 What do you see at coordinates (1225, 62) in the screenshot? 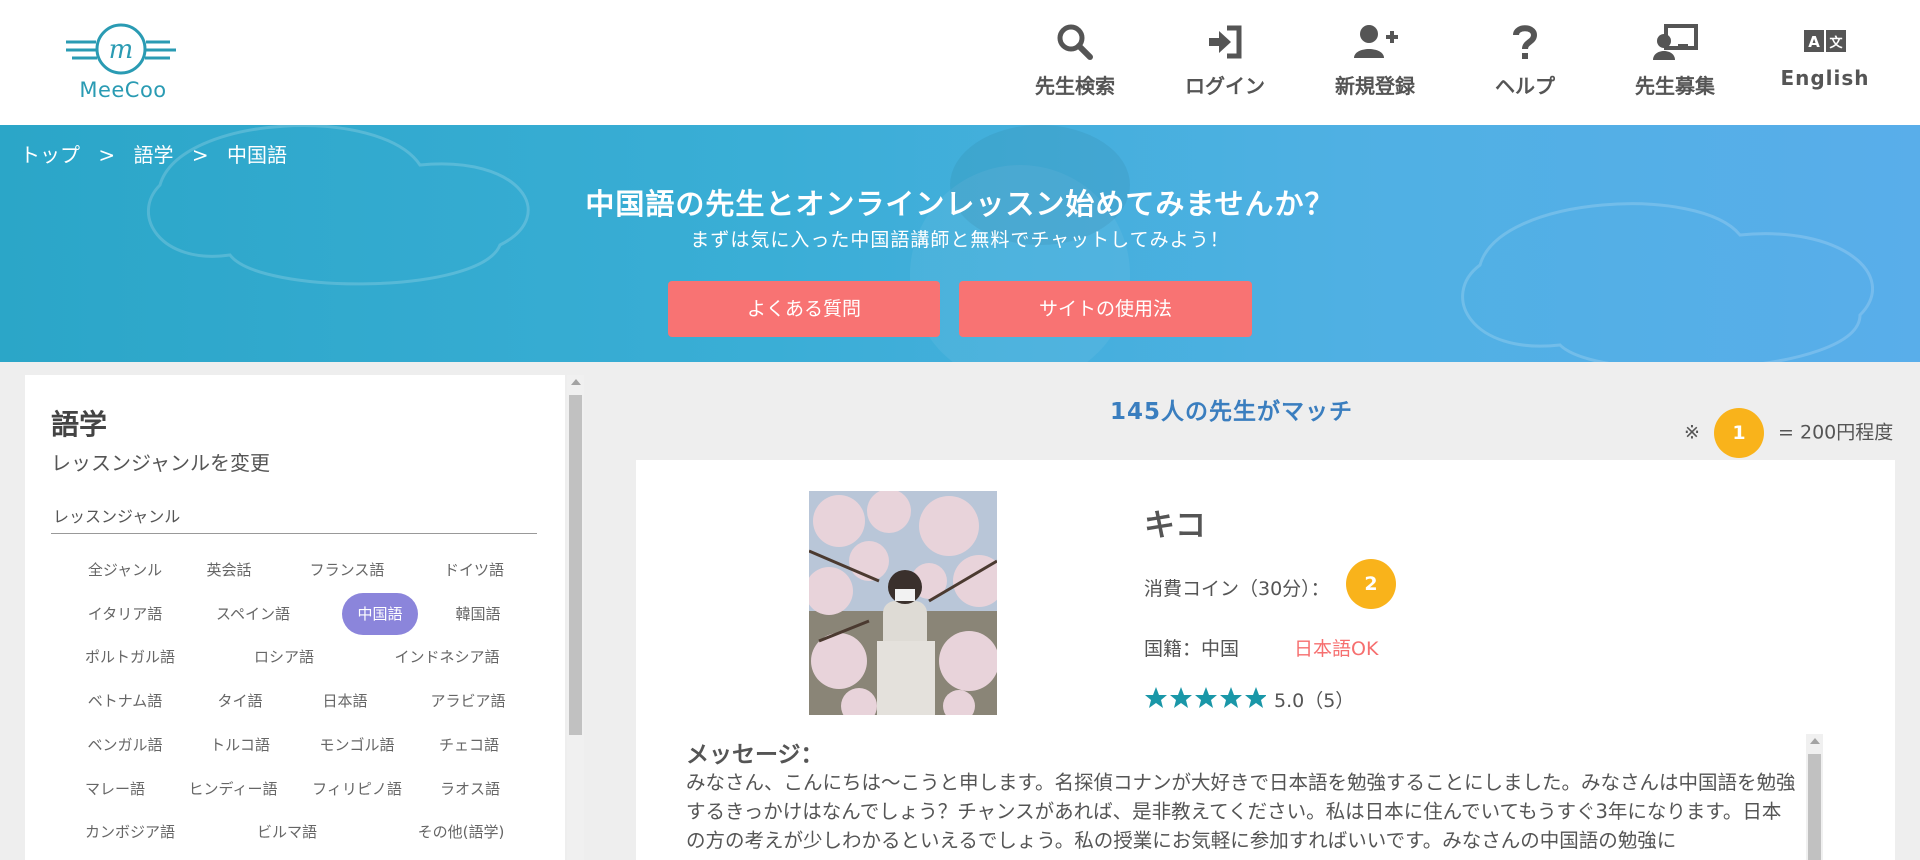
I see `nav-login: ログイン` at bounding box center [1225, 62].